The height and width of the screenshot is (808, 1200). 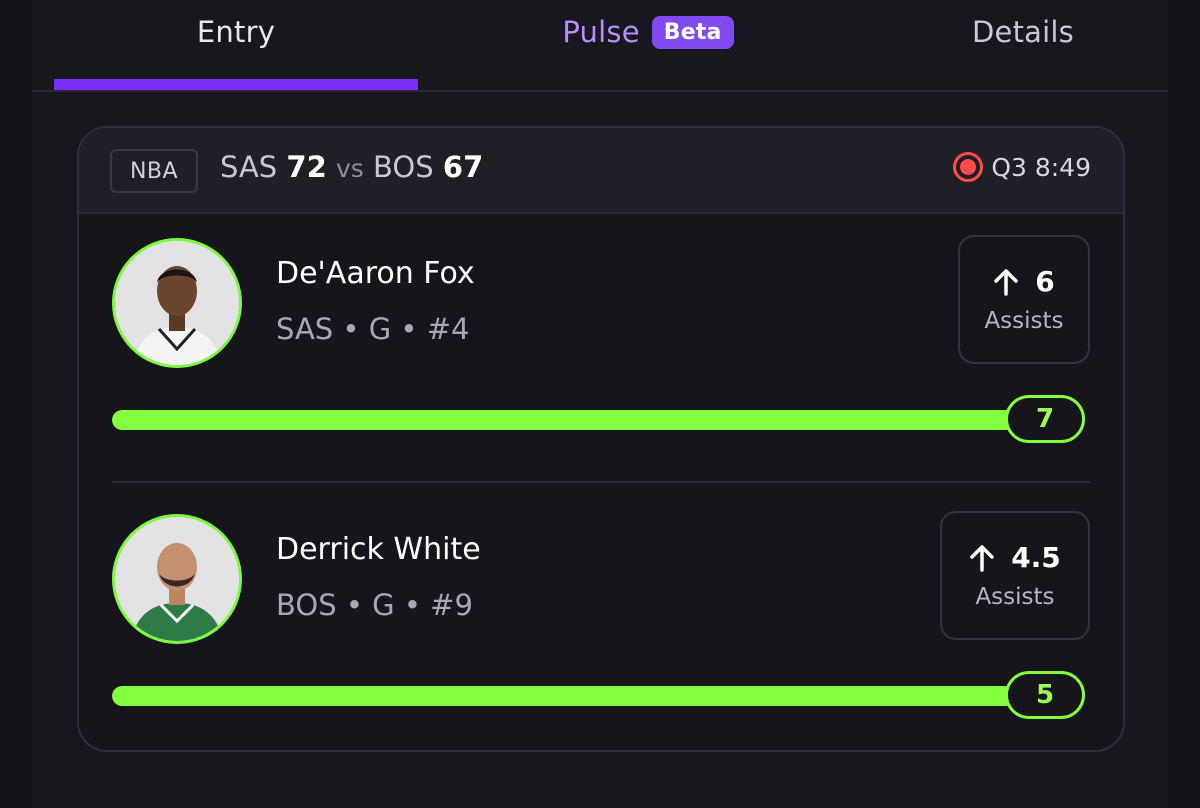 I want to click on stat-line-value: 4.5, so click(x=1036, y=557).